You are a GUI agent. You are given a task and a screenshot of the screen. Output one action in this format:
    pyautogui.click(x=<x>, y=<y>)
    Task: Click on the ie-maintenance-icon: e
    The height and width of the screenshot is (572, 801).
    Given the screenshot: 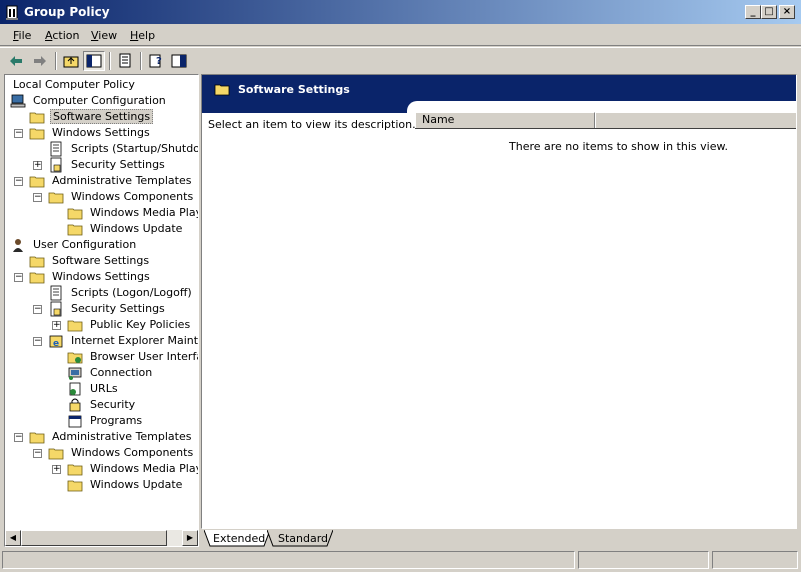 What is the action you would take?
    pyautogui.click(x=56, y=341)
    